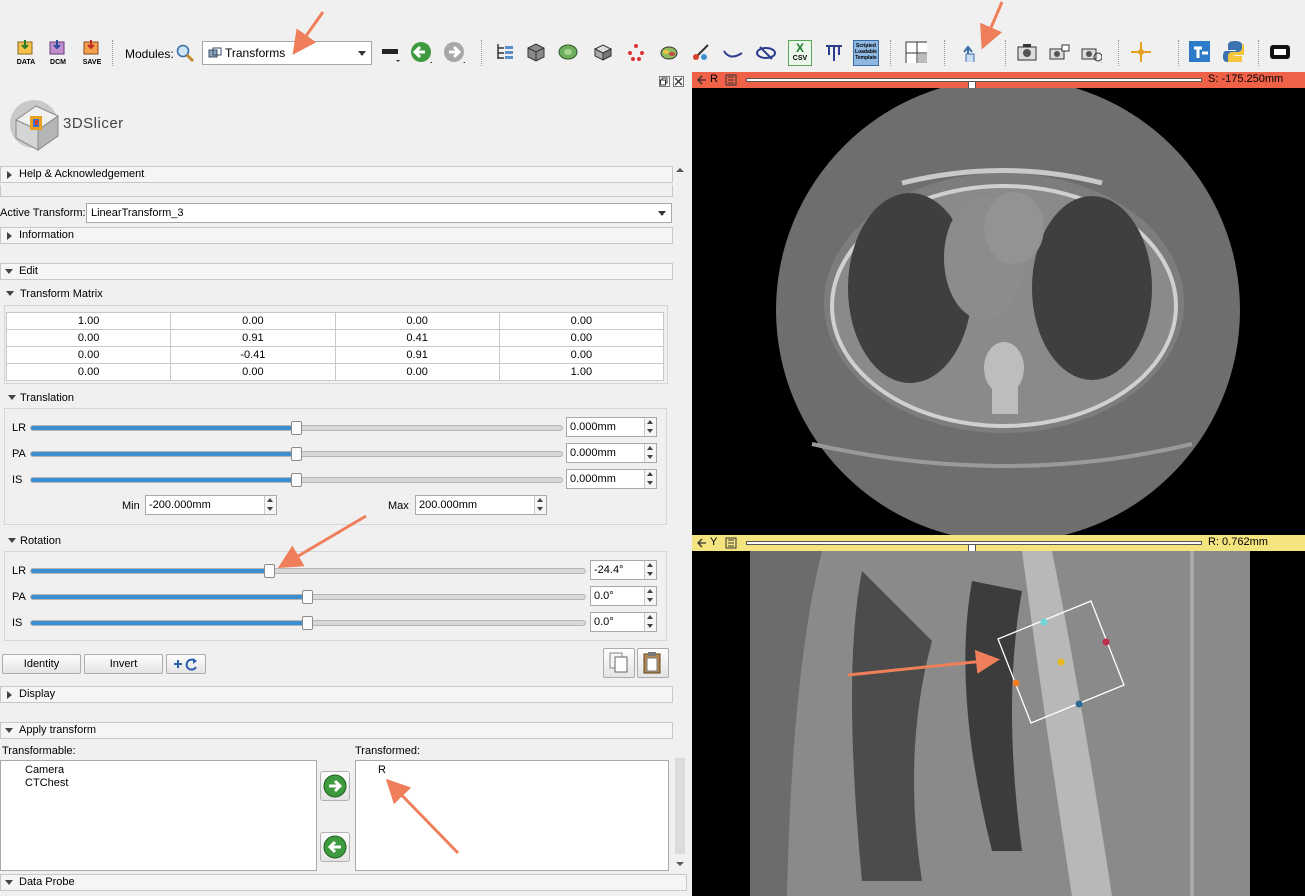 This screenshot has width=1305, height=896. I want to click on rotation-lr-spinbox: -24.4°, so click(623, 570).